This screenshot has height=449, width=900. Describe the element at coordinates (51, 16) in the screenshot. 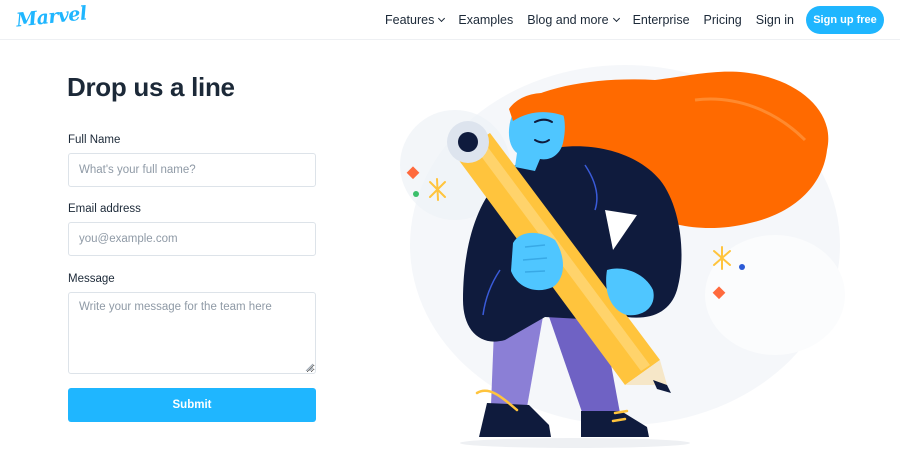

I see `marvel-logo: Marvel` at that location.